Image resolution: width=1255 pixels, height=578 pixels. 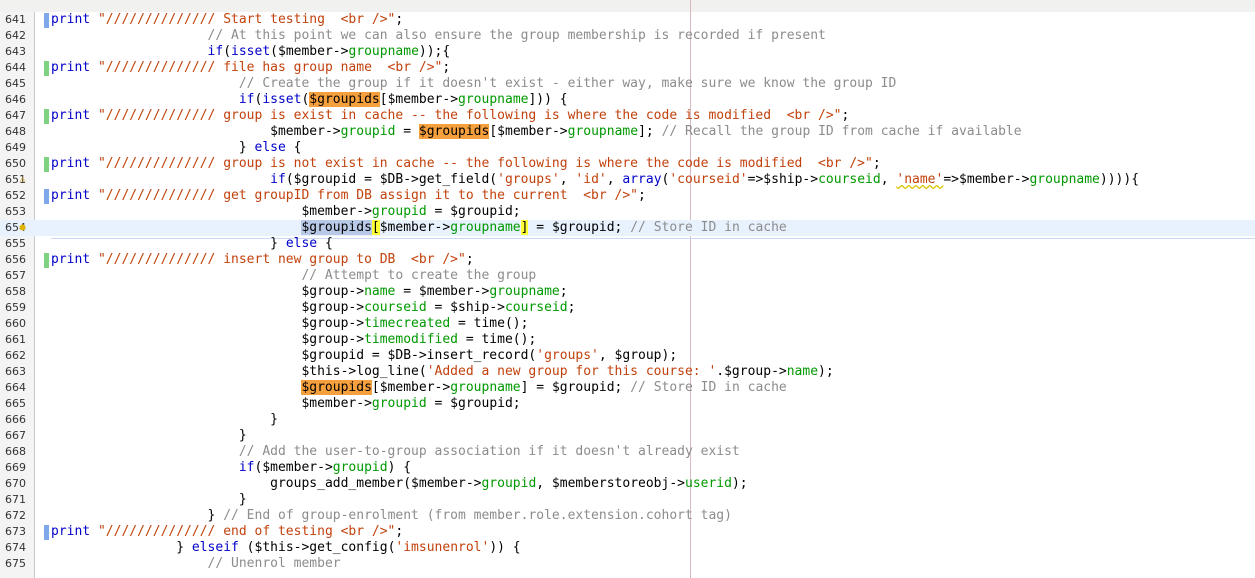 What do you see at coordinates (708, 179) in the screenshot?
I see `token: 'courseid'` at bounding box center [708, 179].